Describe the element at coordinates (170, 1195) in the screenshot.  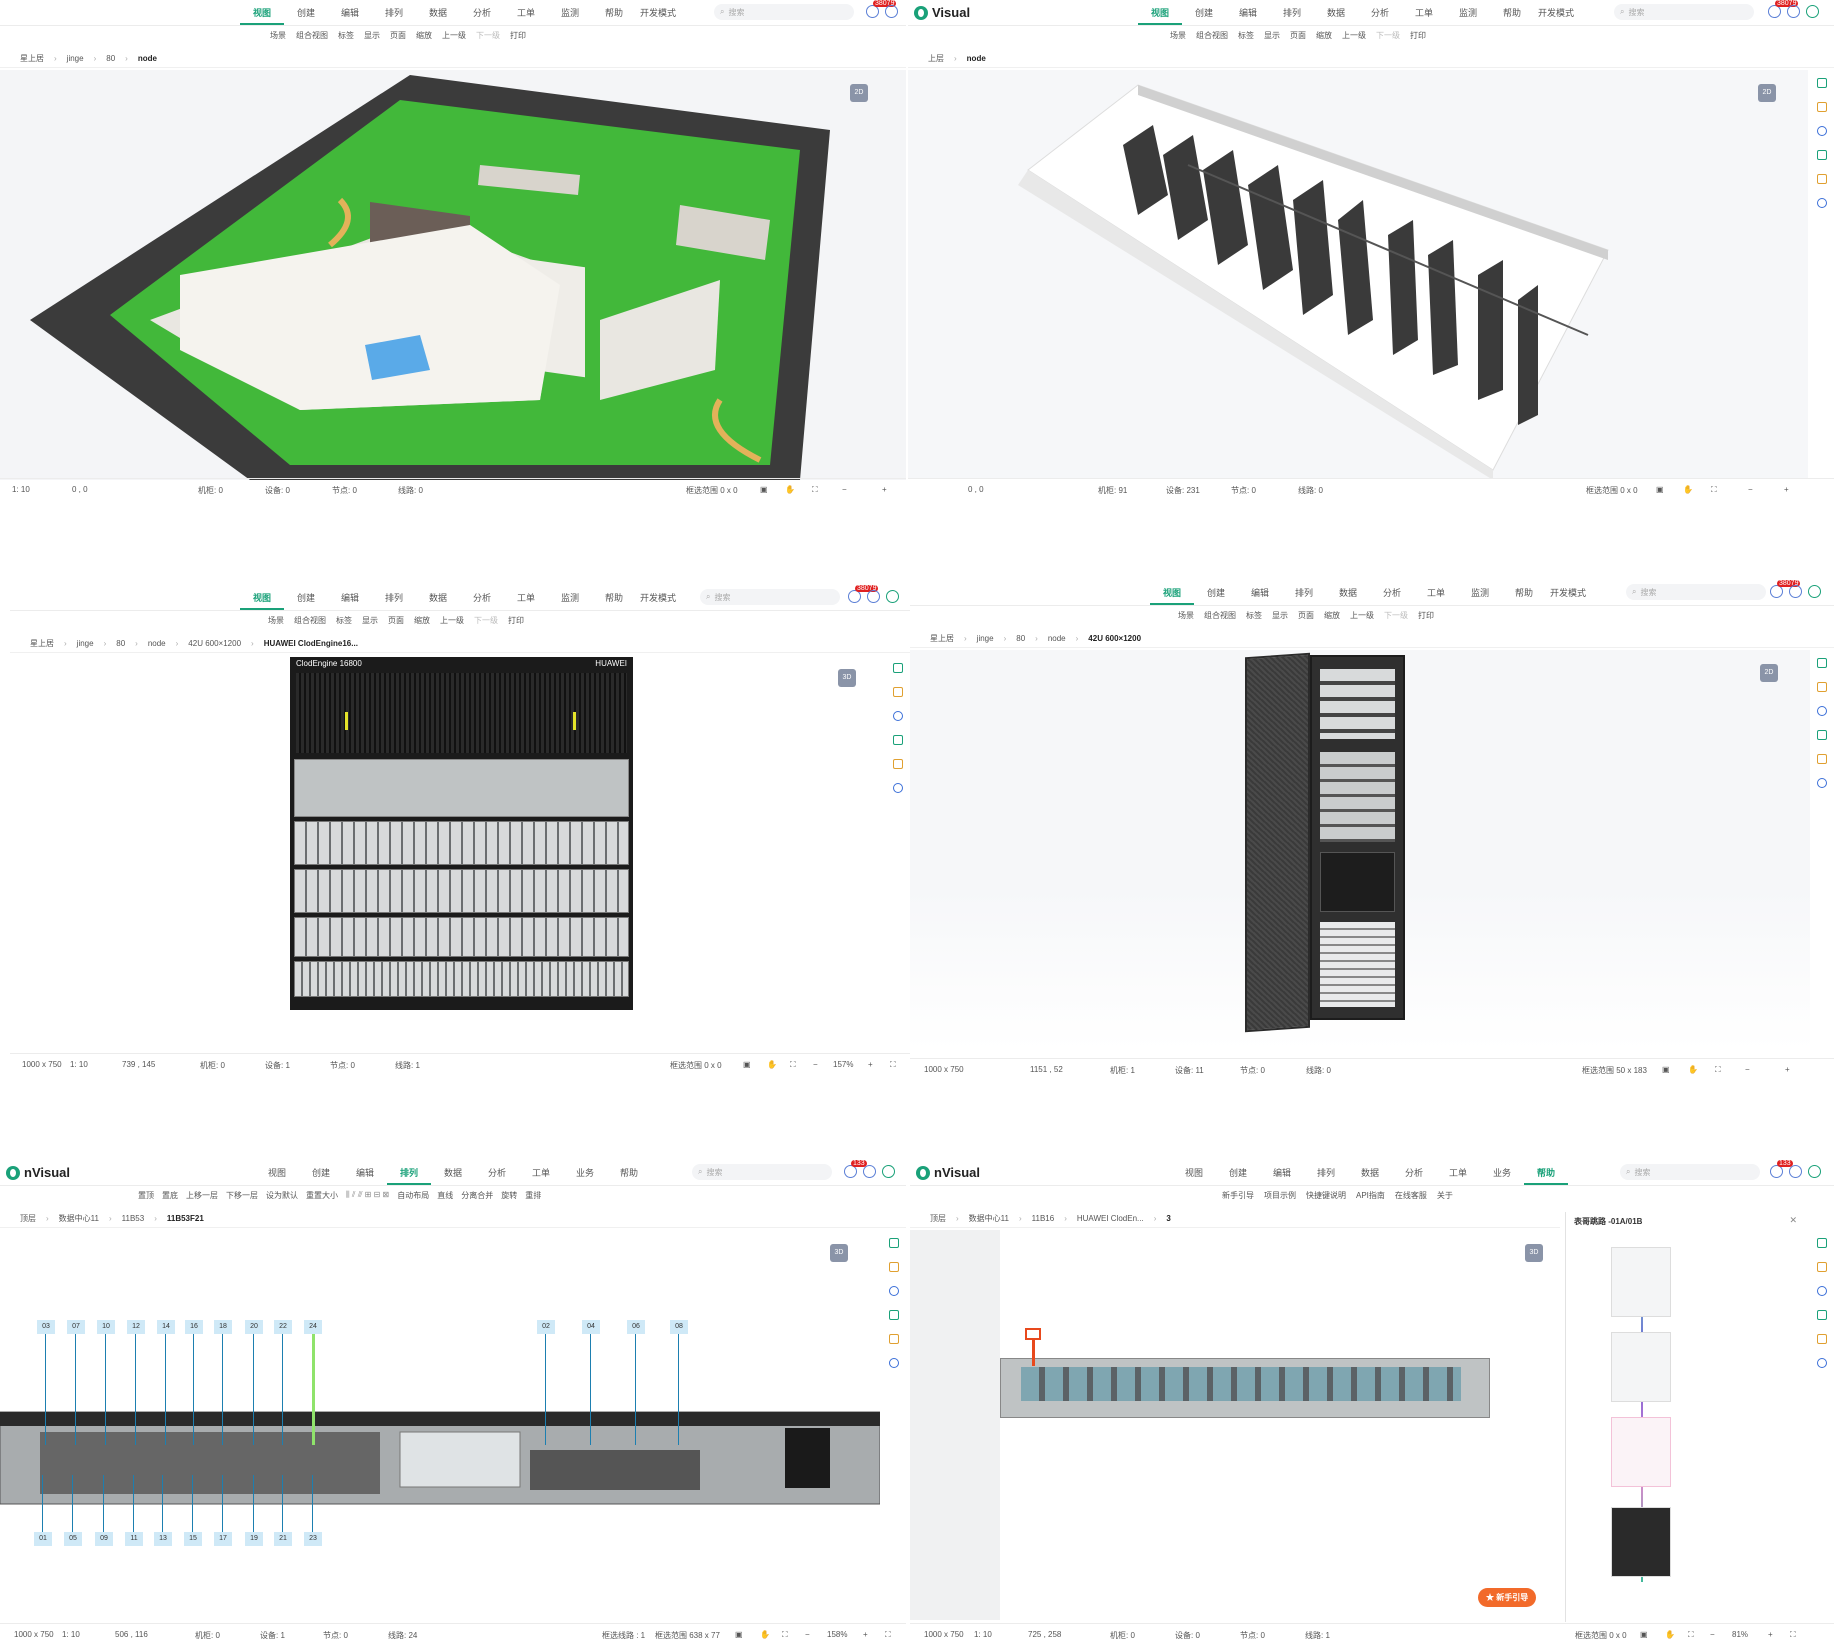
I see `send-to-back-button: 置底` at that location.